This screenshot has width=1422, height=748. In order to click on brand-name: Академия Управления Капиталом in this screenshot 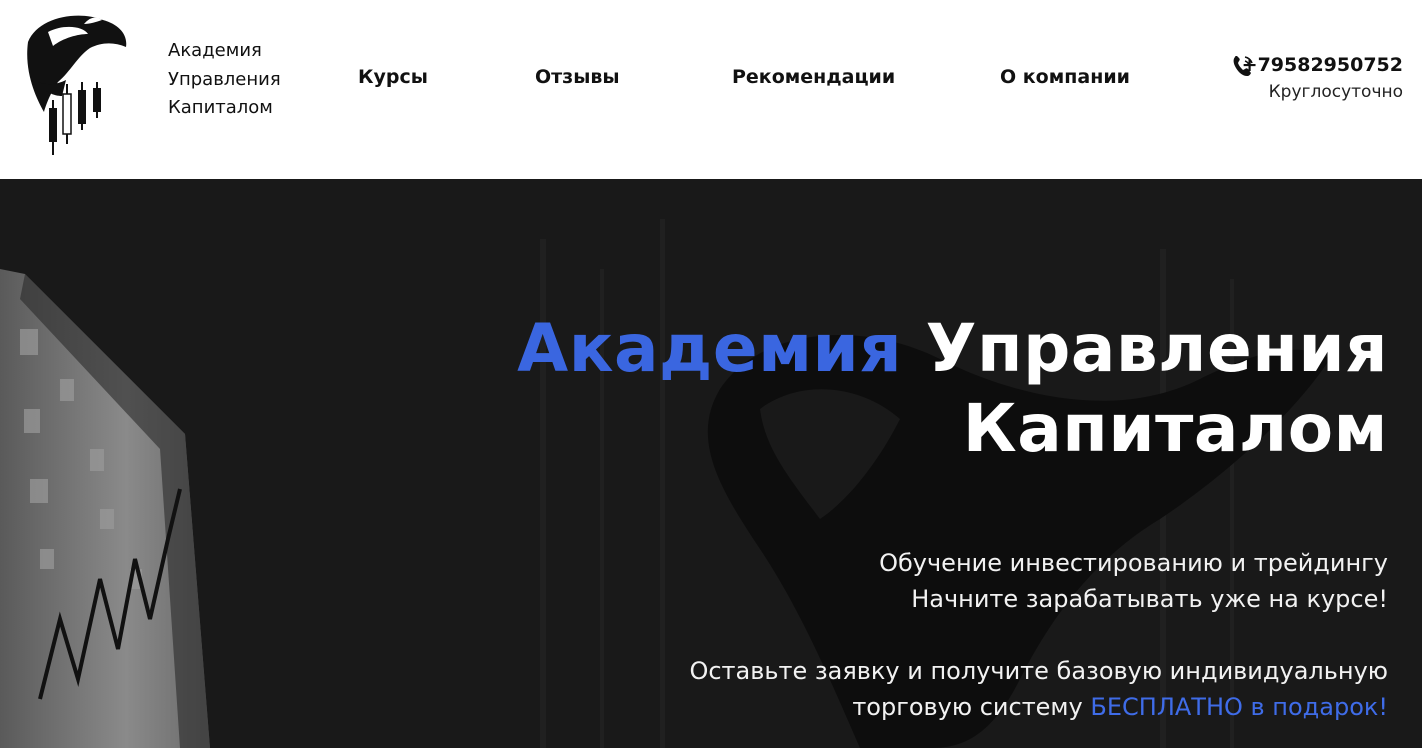, I will do `click(224, 80)`.